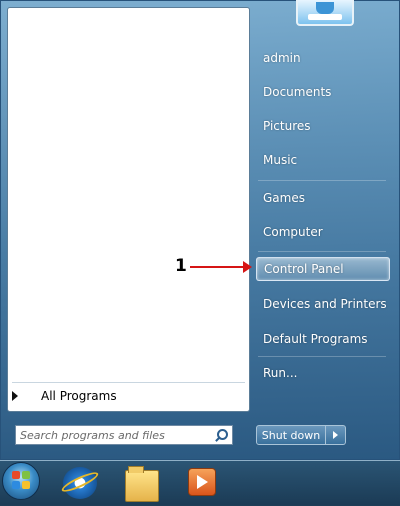 The height and width of the screenshot is (506, 400). Describe the element at coordinates (323, 58) in the screenshot. I see `right-item-admin: admin` at that location.